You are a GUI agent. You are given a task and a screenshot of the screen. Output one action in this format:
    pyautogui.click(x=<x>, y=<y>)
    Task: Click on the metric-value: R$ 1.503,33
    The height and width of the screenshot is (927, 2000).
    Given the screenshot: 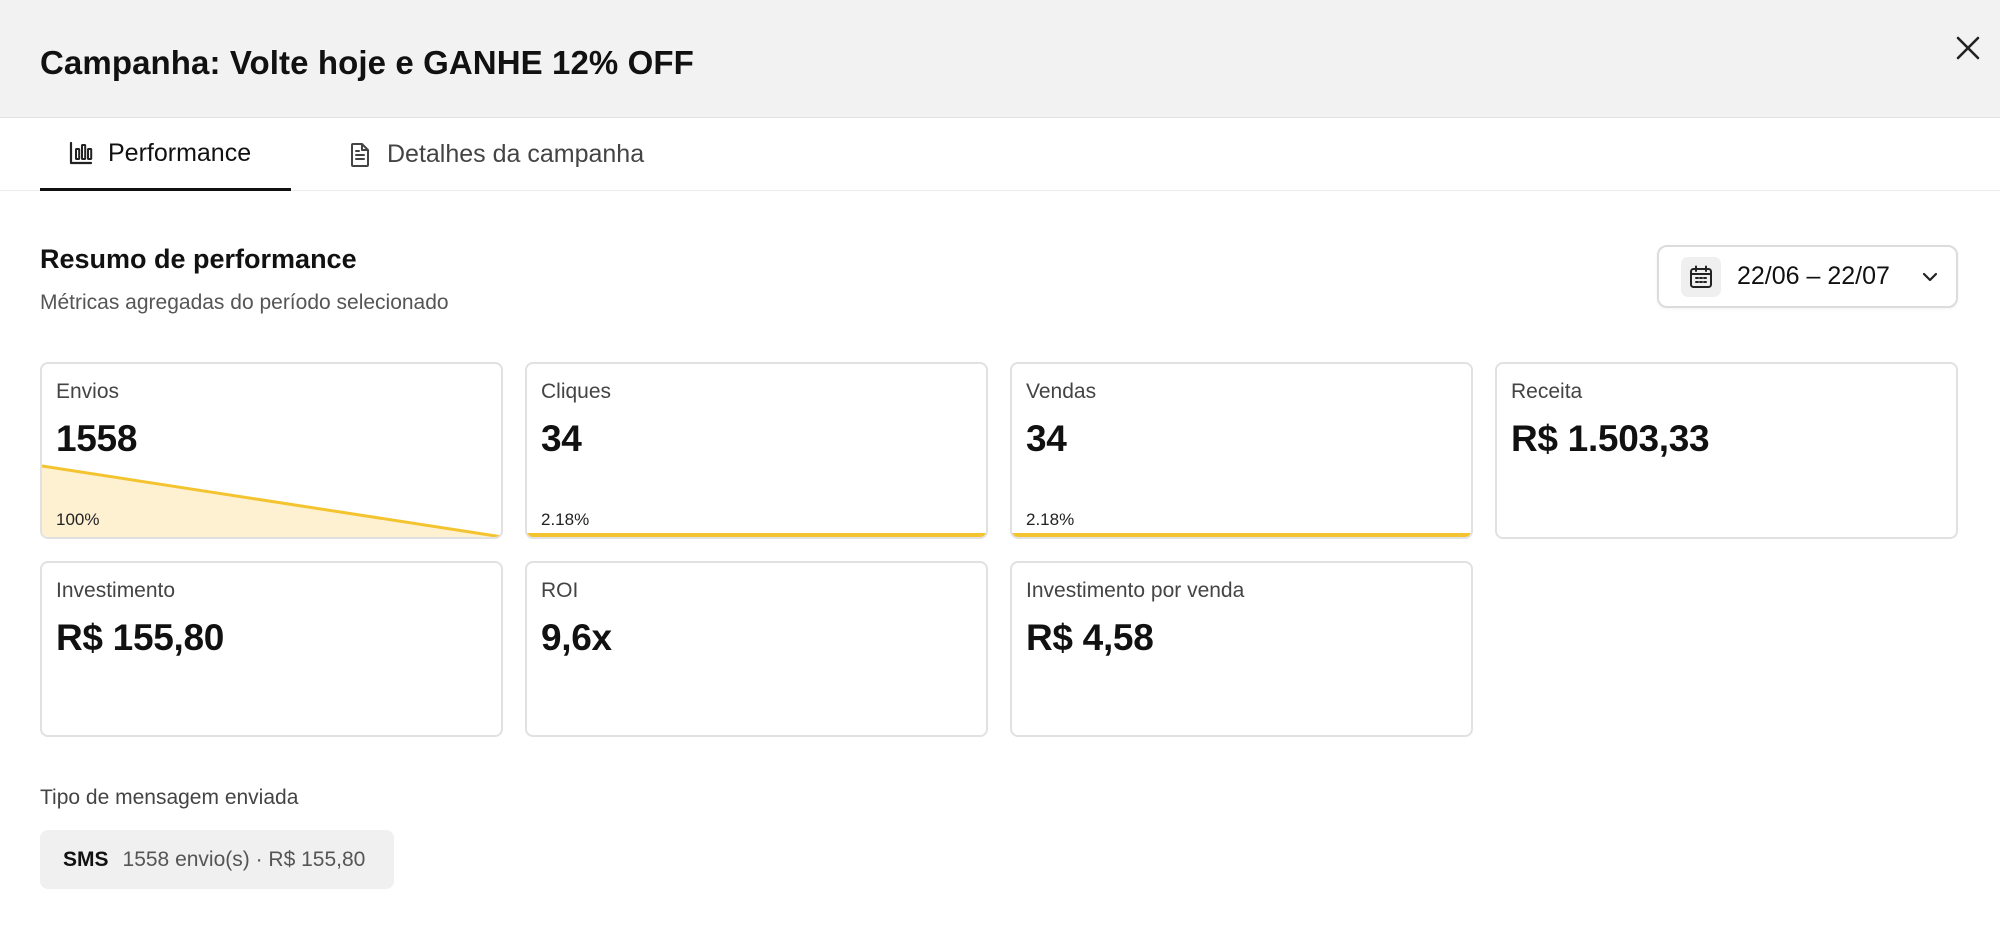 What is the action you would take?
    pyautogui.click(x=1610, y=438)
    